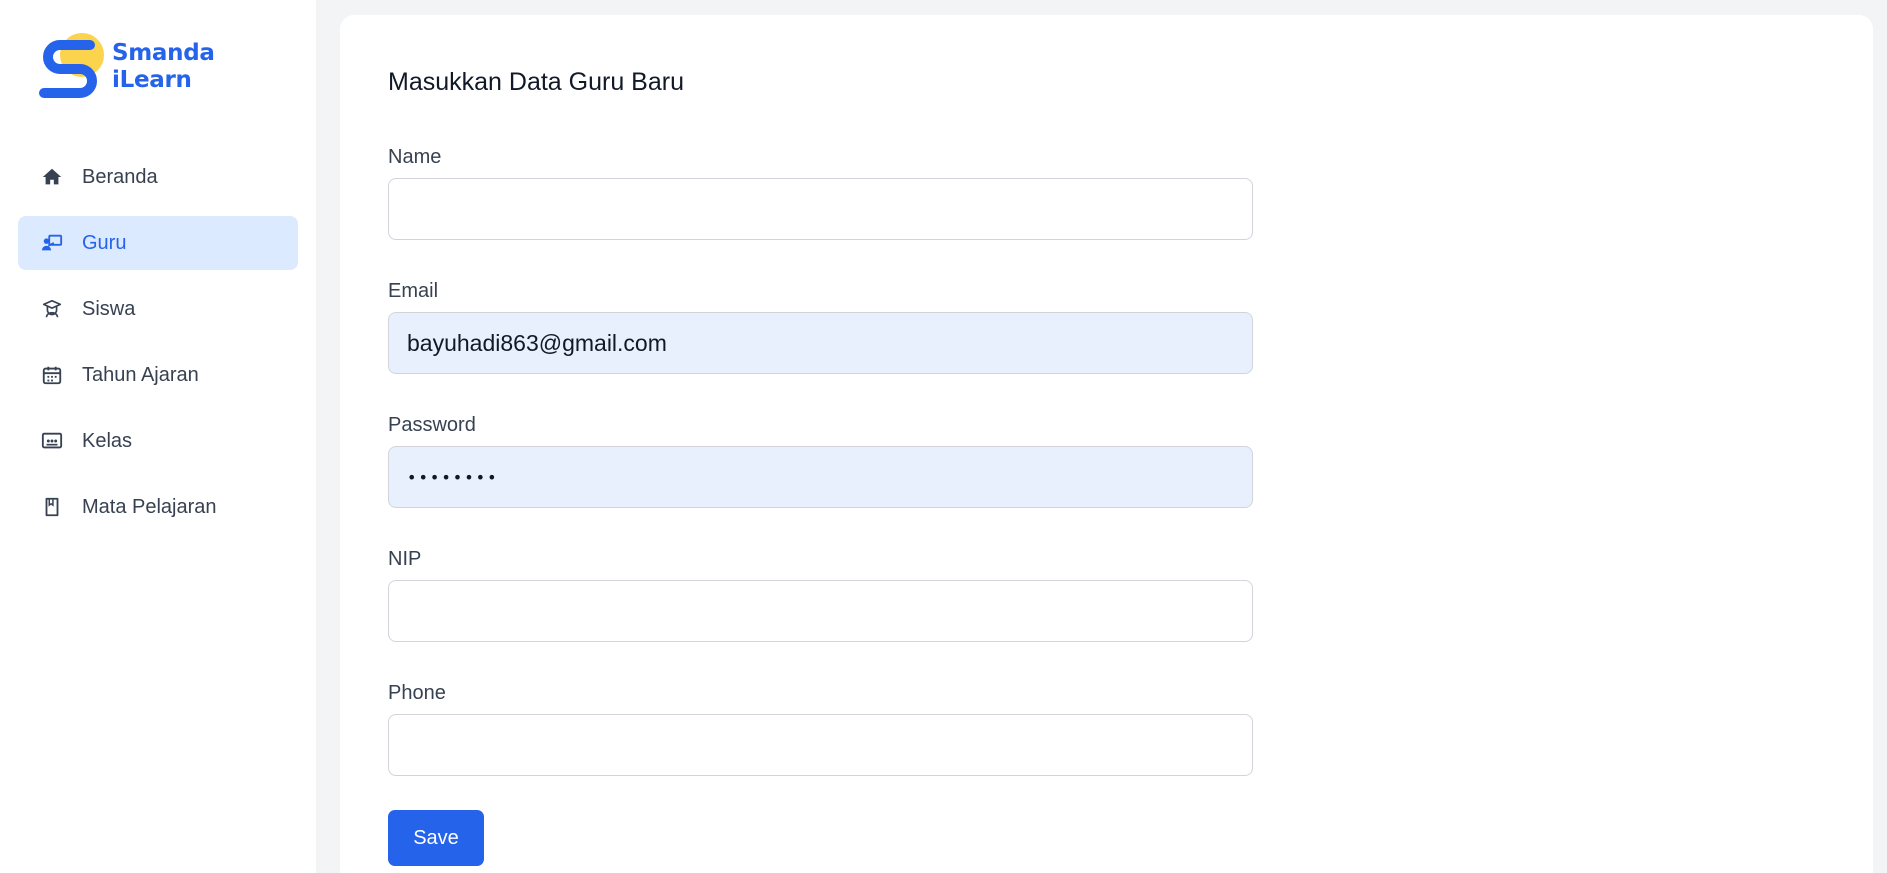 The width and height of the screenshot is (1887, 873). Describe the element at coordinates (820, 477) in the screenshot. I see `password-input` at that location.